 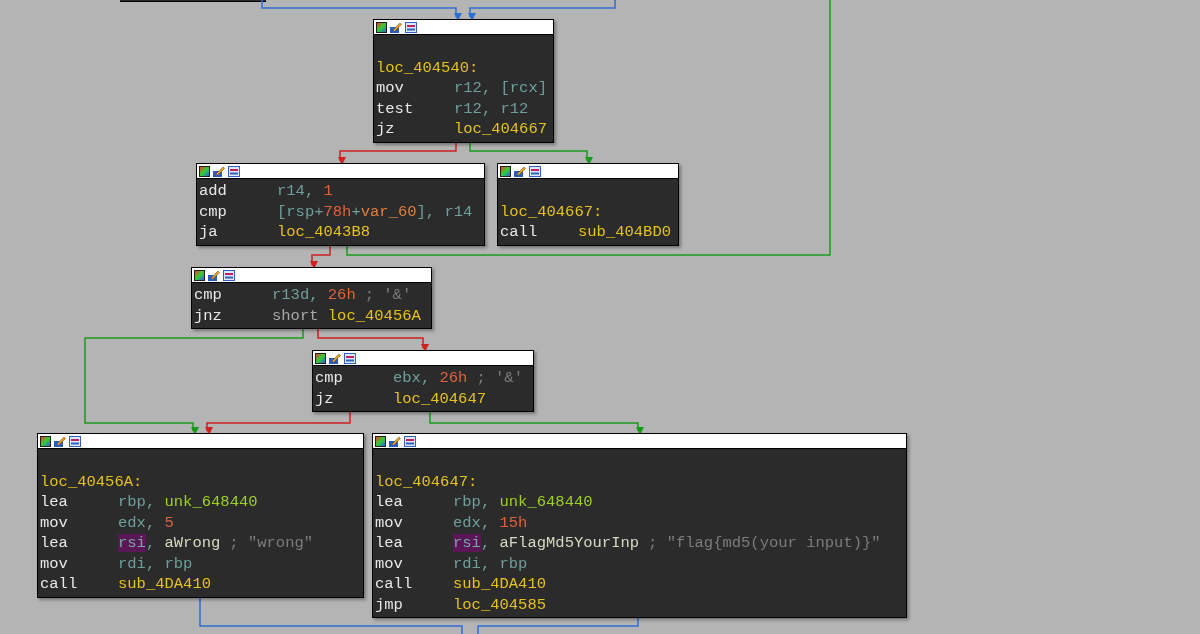 I want to click on code-comment: ; "wrong", so click(x=271, y=543).